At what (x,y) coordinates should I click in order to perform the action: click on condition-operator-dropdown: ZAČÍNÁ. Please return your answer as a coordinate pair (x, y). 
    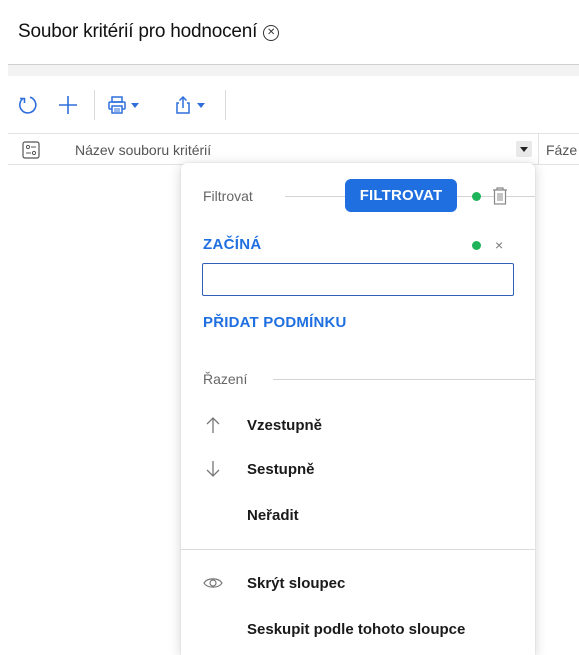
    Looking at the image, I should click on (232, 244).